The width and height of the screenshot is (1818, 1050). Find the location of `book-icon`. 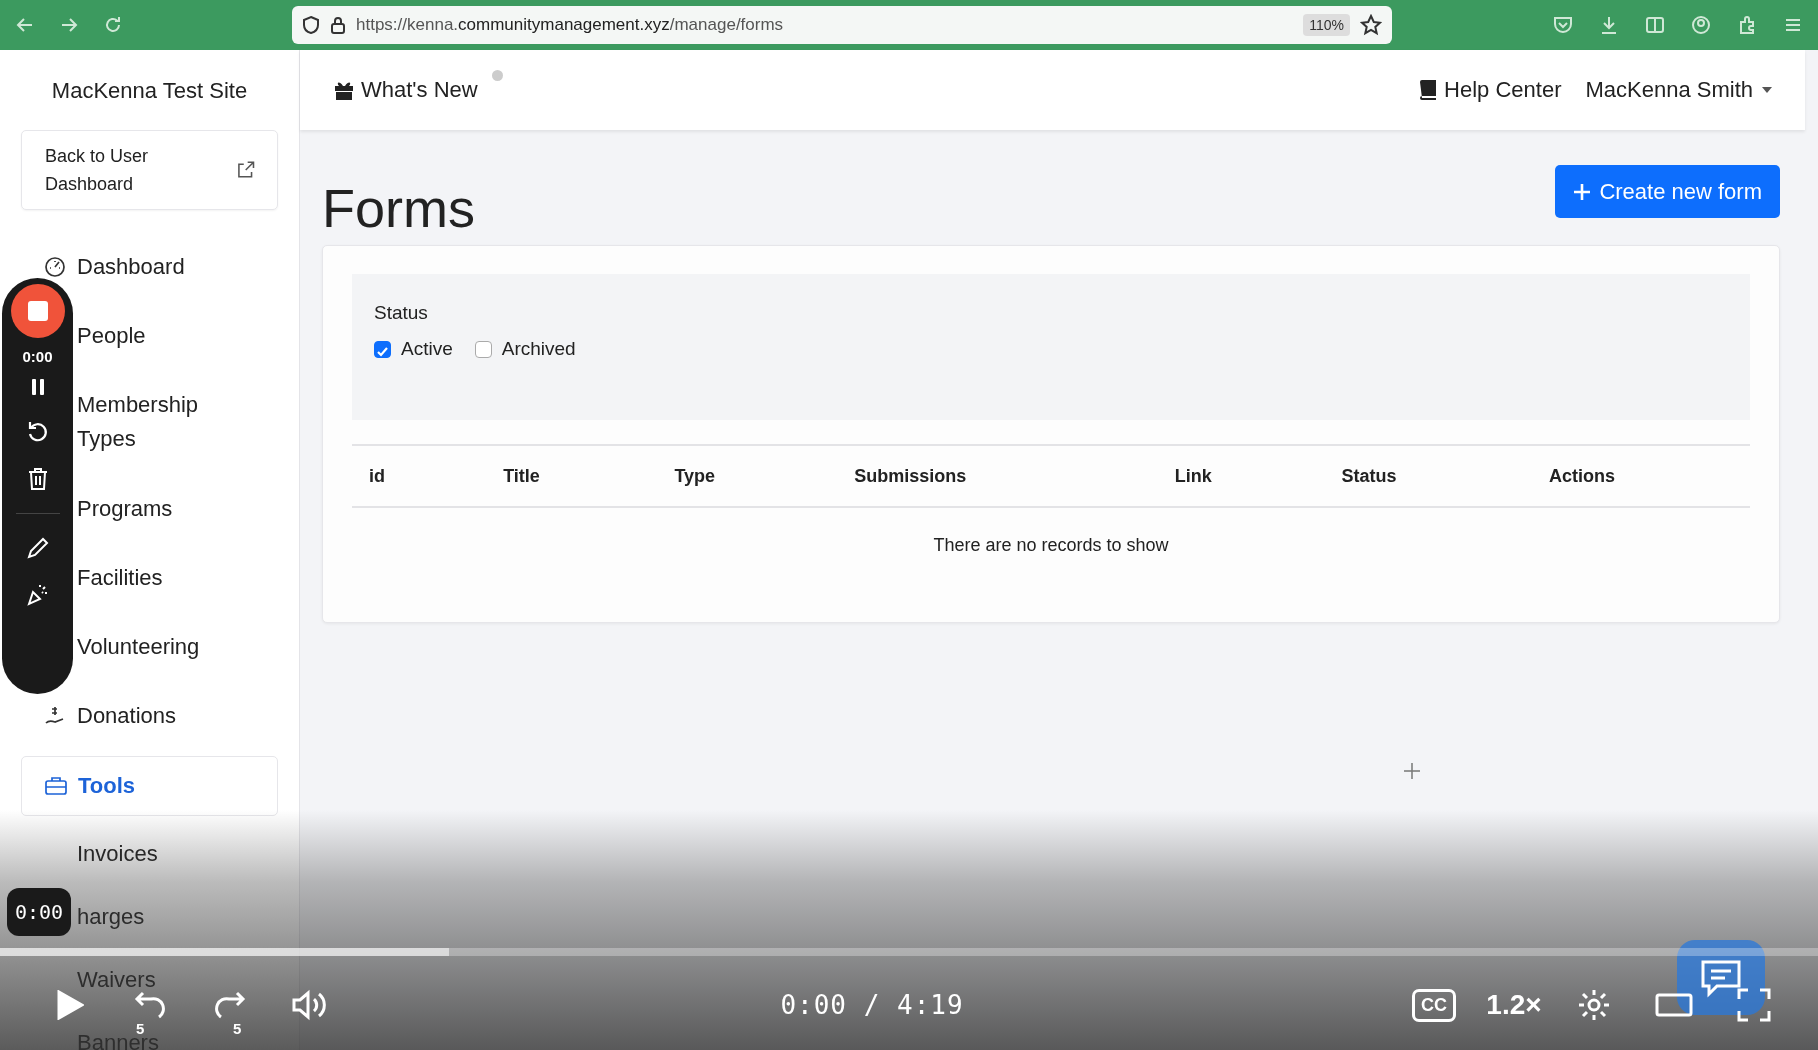

book-icon is located at coordinates (1428, 90).